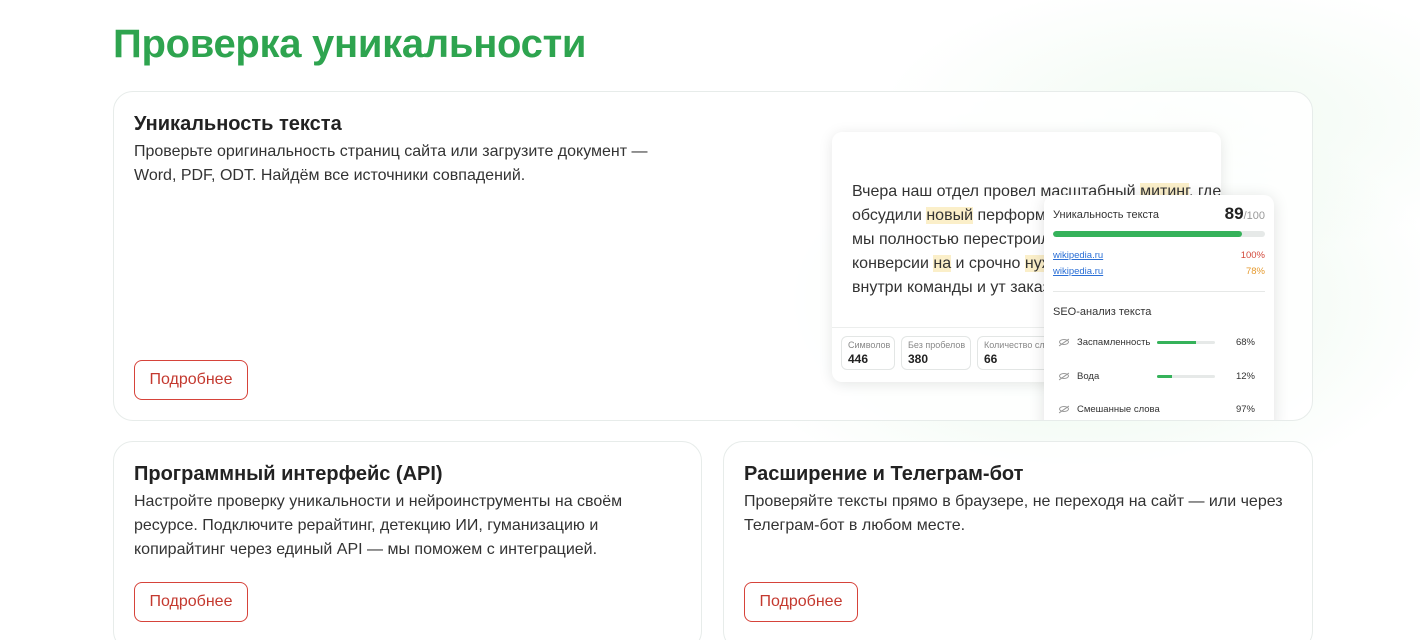  I want to click on page-title: Проверка уникальности, so click(350, 44).